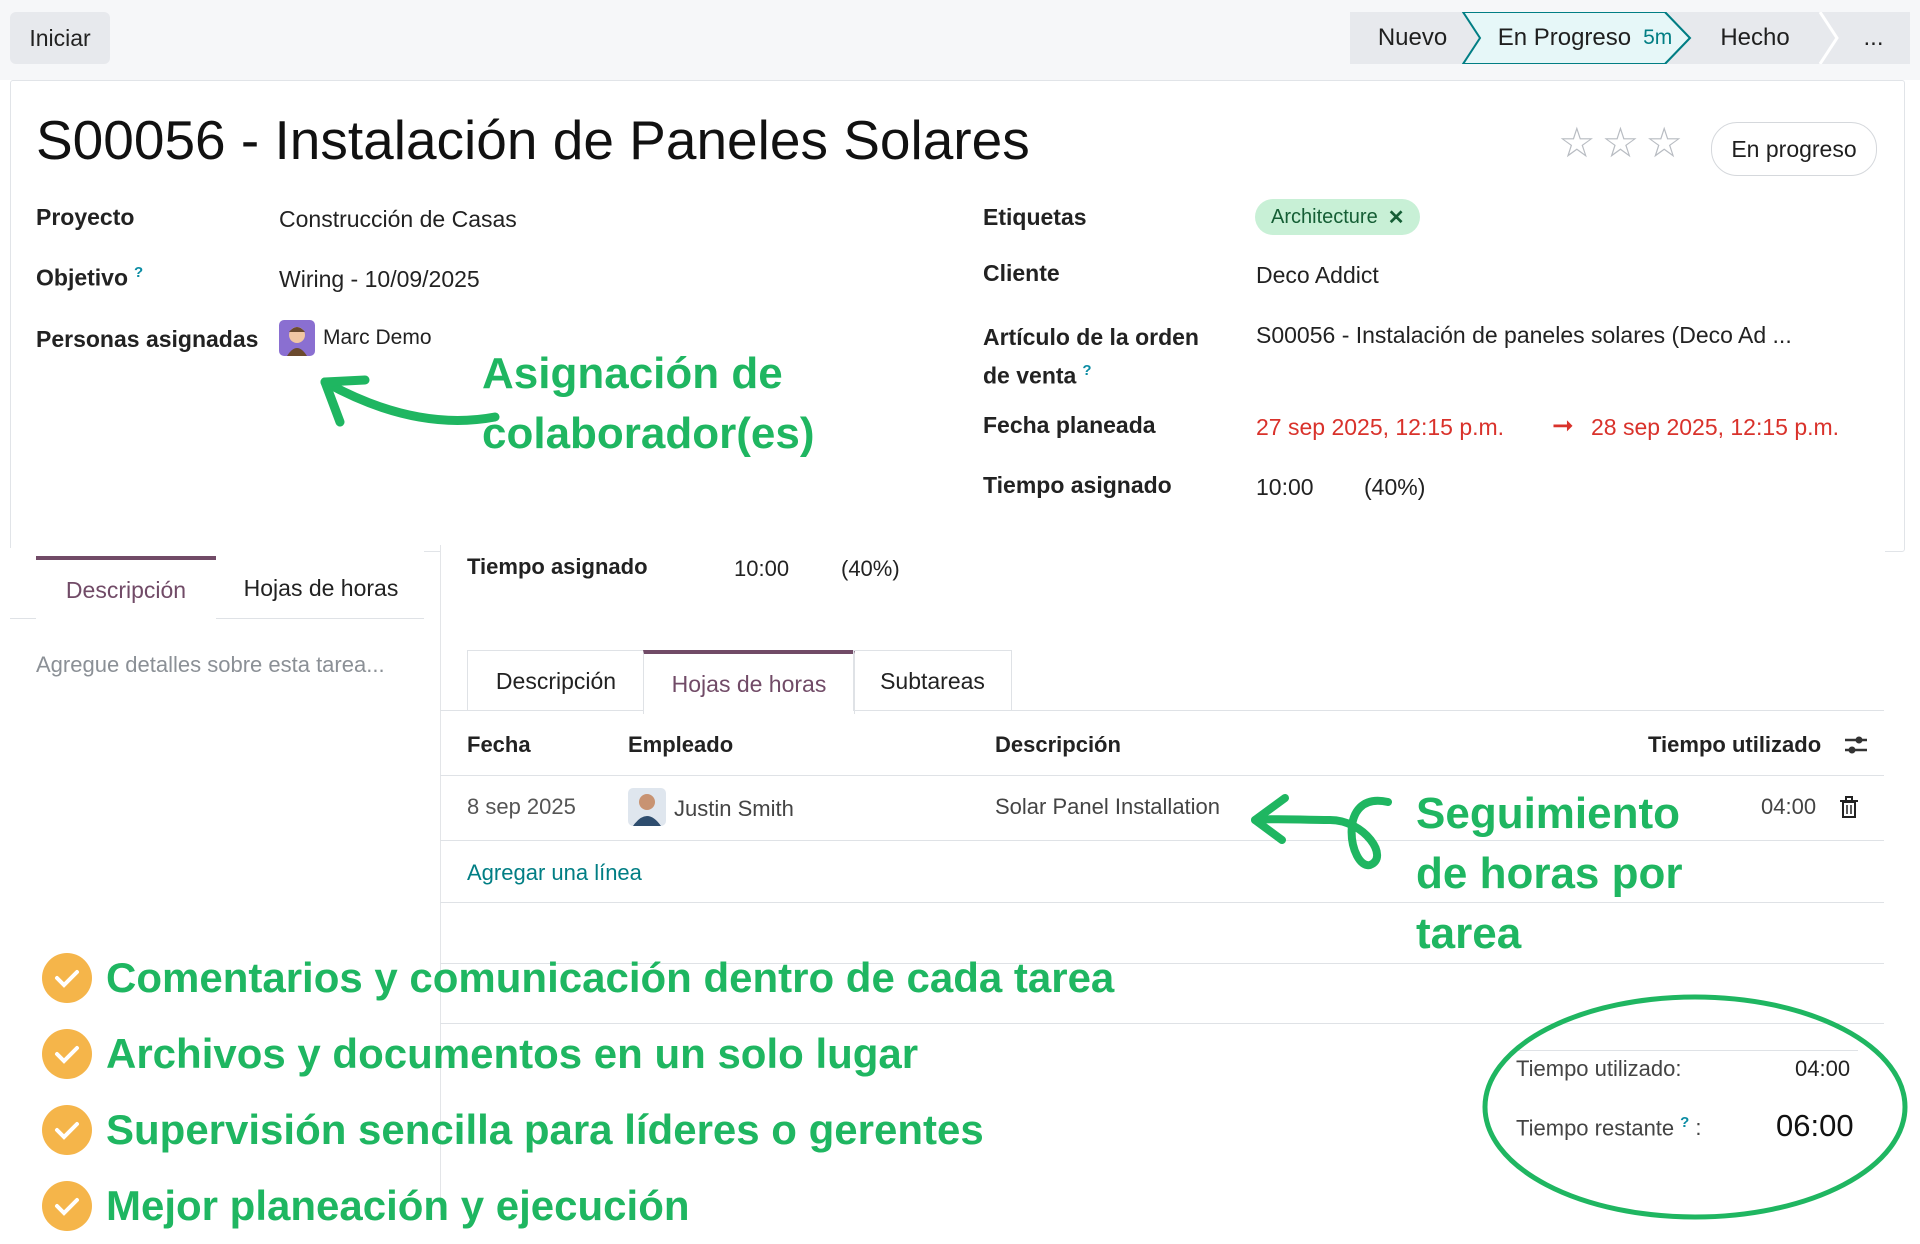 Image resolution: width=1920 pixels, height=1244 pixels. What do you see at coordinates (398, 1205) in the screenshot?
I see `feature-text: Mejor planeación y ejecución` at bounding box center [398, 1205].